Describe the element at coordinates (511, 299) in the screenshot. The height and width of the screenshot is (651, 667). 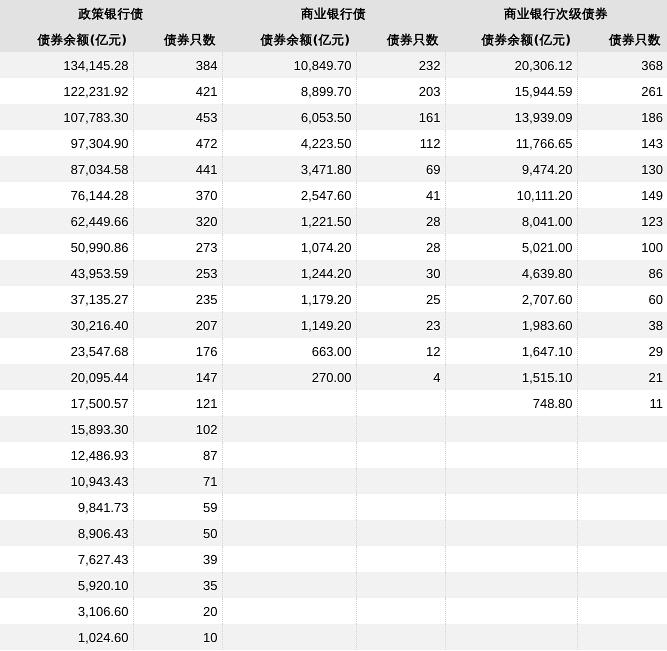
I see `table-cell: 2,707.60` at that location.